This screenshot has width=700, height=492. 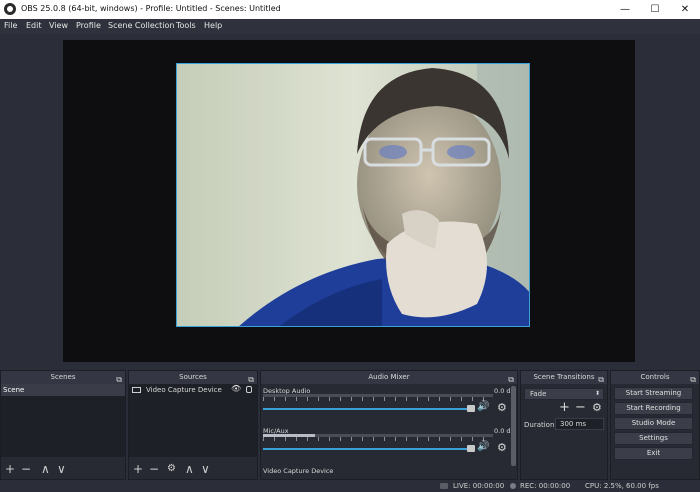 What do you see at coordinates (184, 390) in the screenshot?
I see `source-name: Video Capture Device` at bounding box center [184, 390].